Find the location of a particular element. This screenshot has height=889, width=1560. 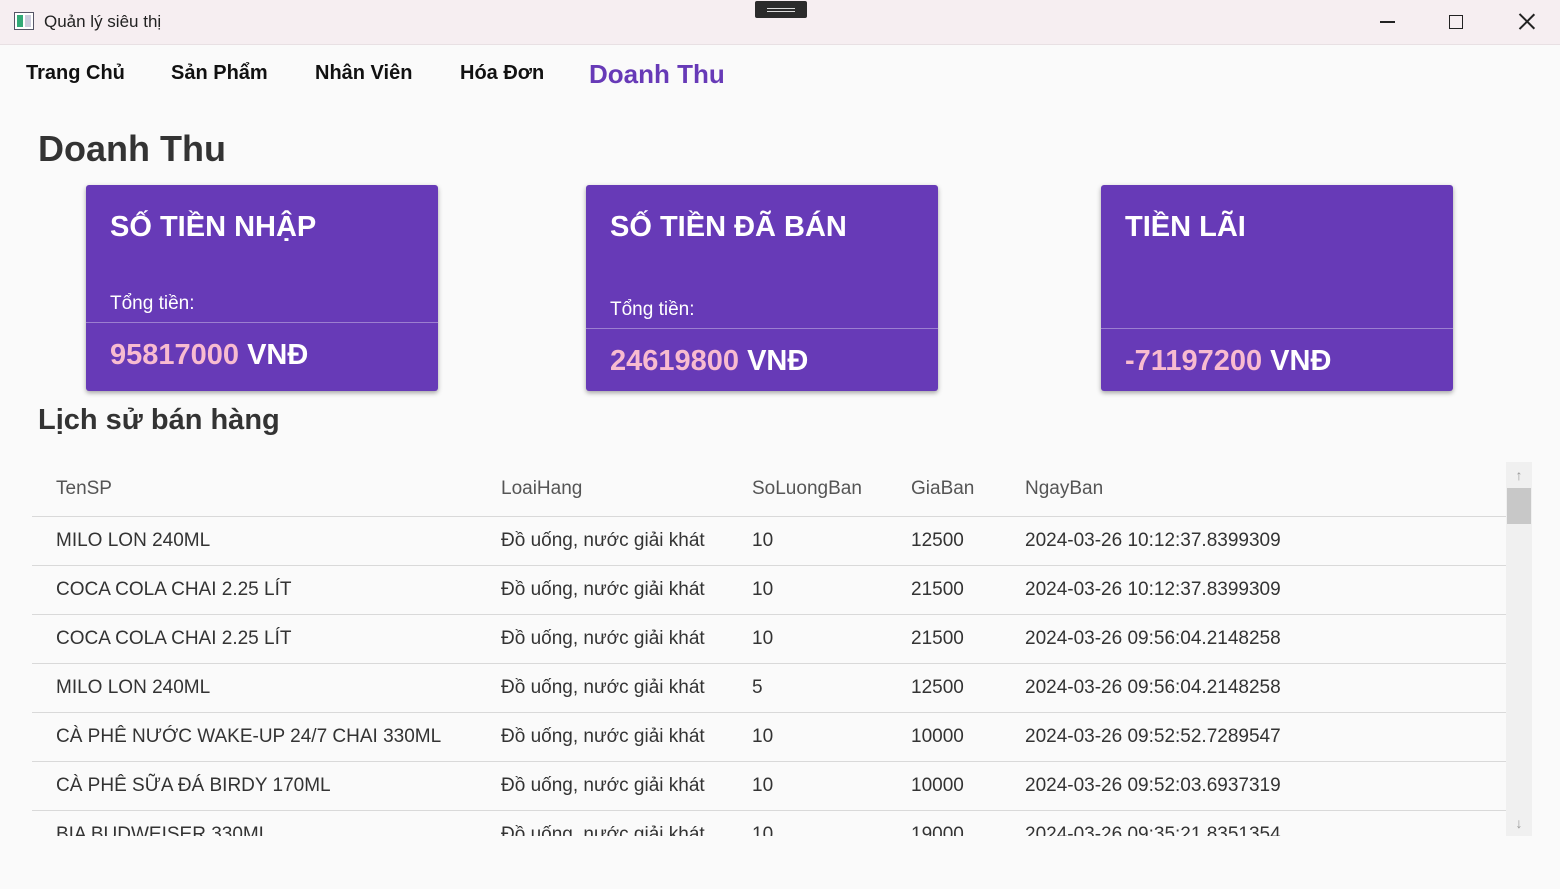

card-value: 95817000 VNĐ is located at coordinates (209, 355).